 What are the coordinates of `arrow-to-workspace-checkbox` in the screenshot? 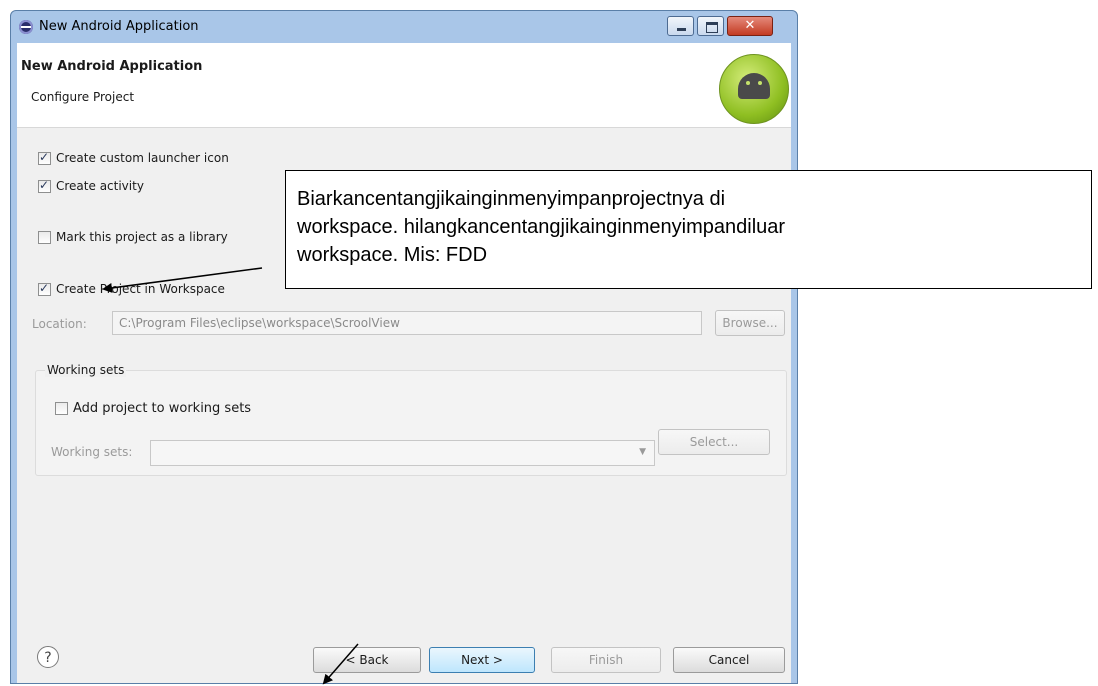 It's located at (182, 280).